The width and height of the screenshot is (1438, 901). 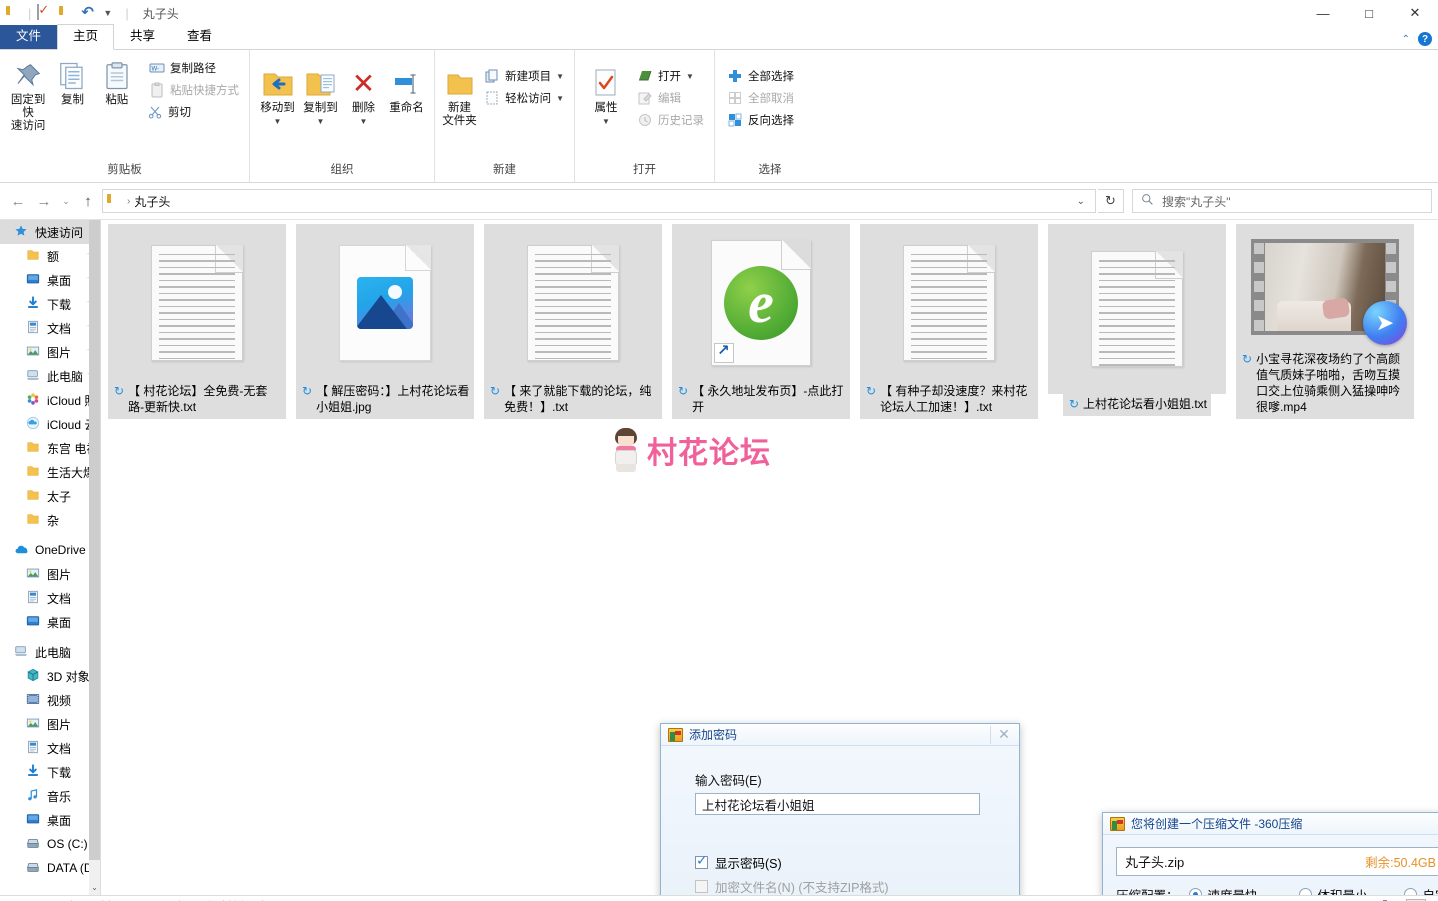 I want to click on sidebar-item-2: 桌面, so click(x=50, y=280).